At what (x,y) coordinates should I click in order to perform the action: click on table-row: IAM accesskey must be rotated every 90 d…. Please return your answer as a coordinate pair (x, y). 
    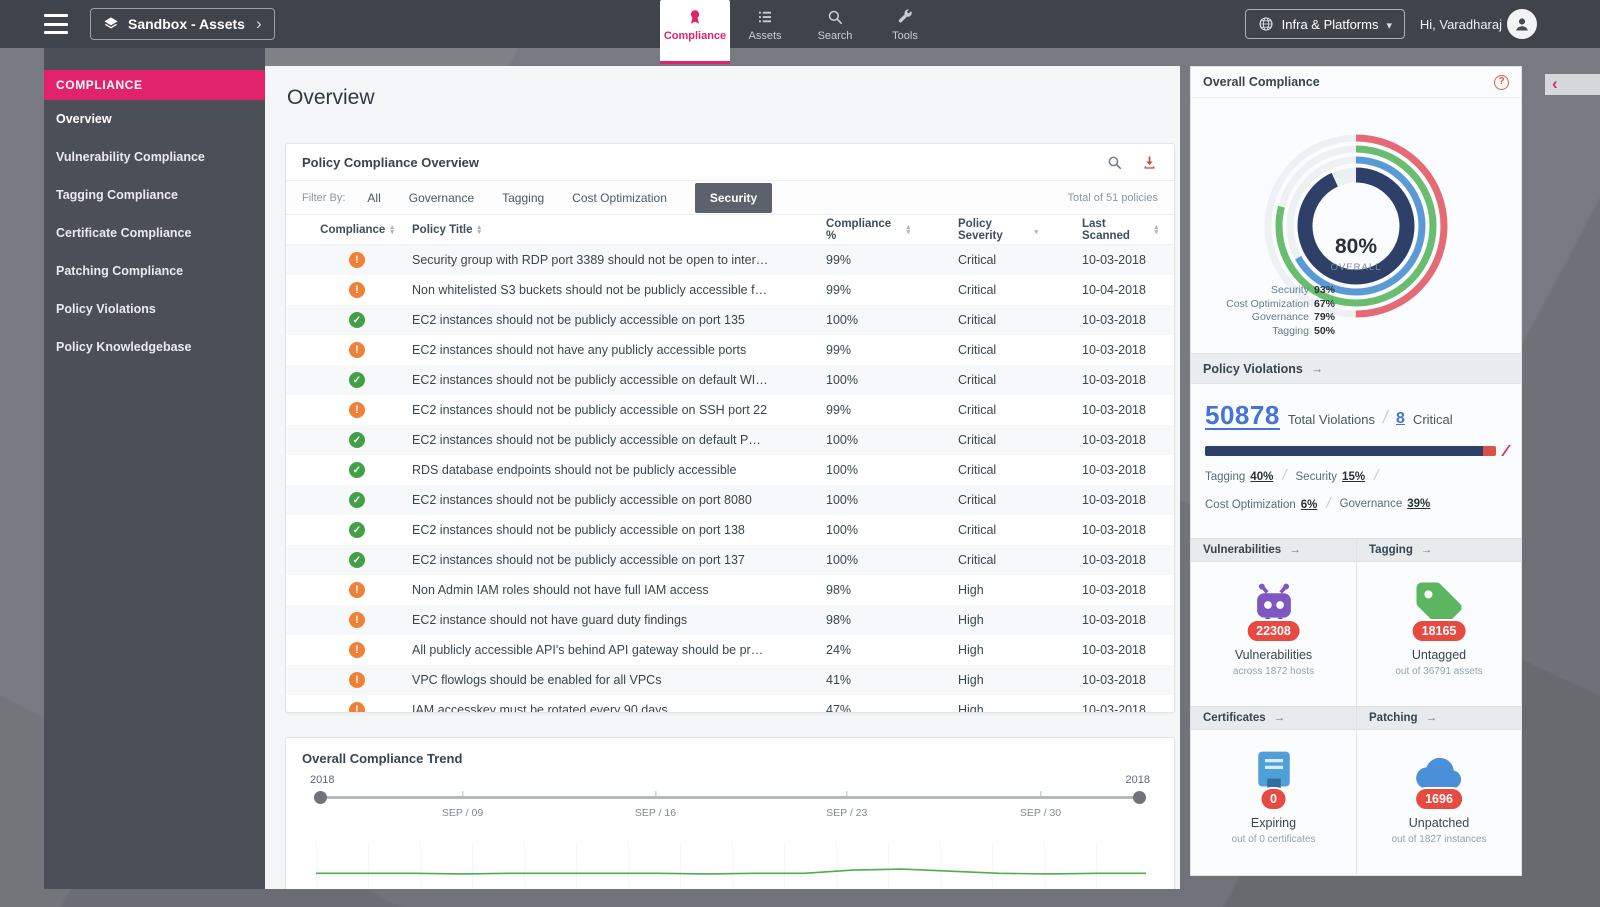
    Looking at the image, I should click on (730, 704).